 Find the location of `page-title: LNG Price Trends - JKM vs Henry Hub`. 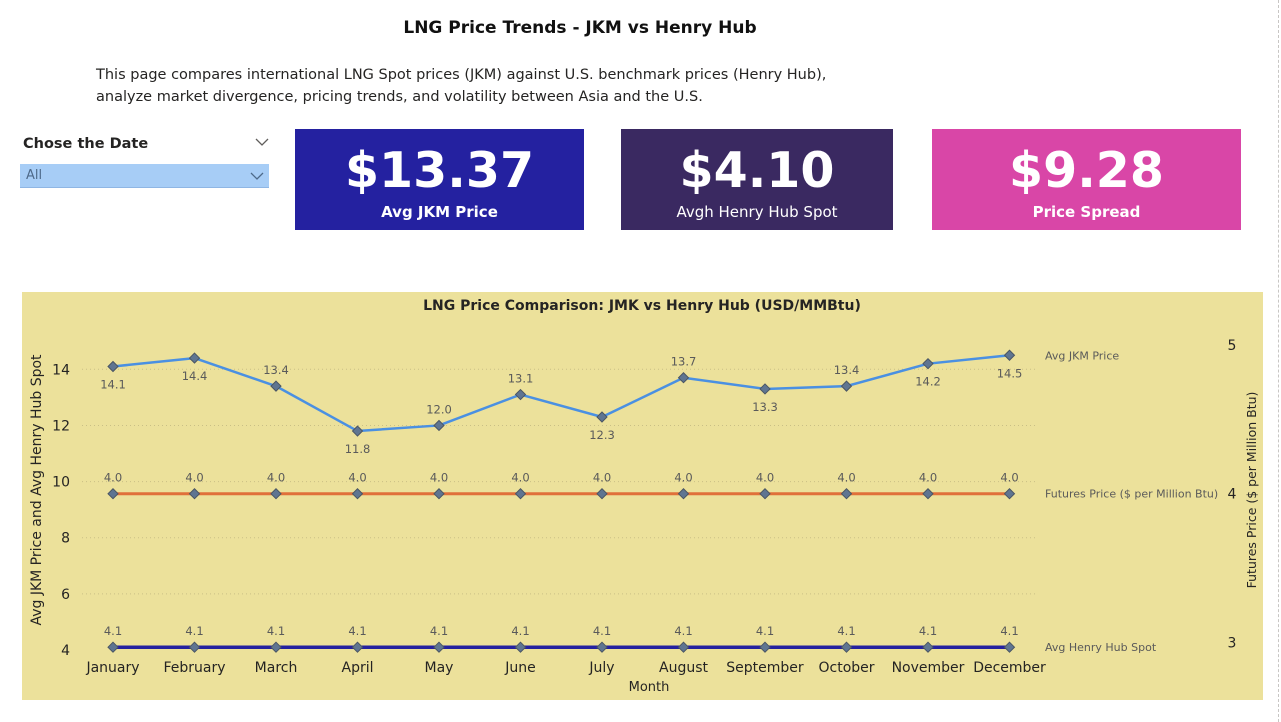

page-title: LNG Price Trends - JKM vs Henry Hub is located at coordinates (580, 28).